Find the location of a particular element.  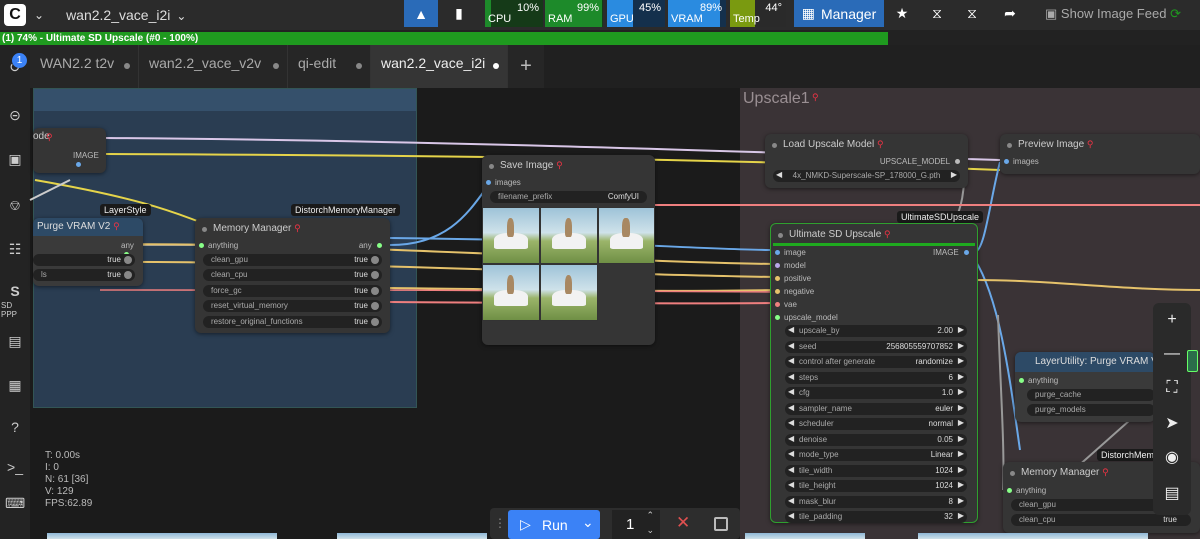

scheduler-widget: ◀ scheduler normal ▶ is located at coordinates (876, 424).